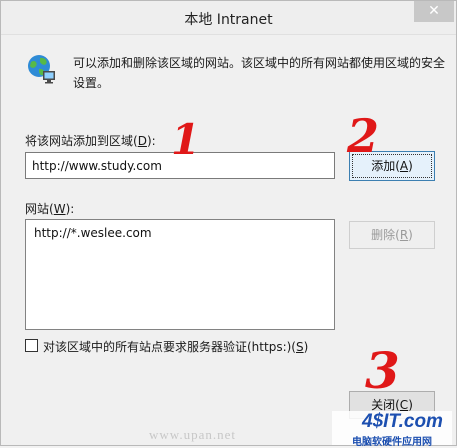 The image size is (457, 448). What do you see at coordinates (402, 421) in the screenshot?
I see `brand-logo: 4$IT.com` at bounding box center [402, 421].